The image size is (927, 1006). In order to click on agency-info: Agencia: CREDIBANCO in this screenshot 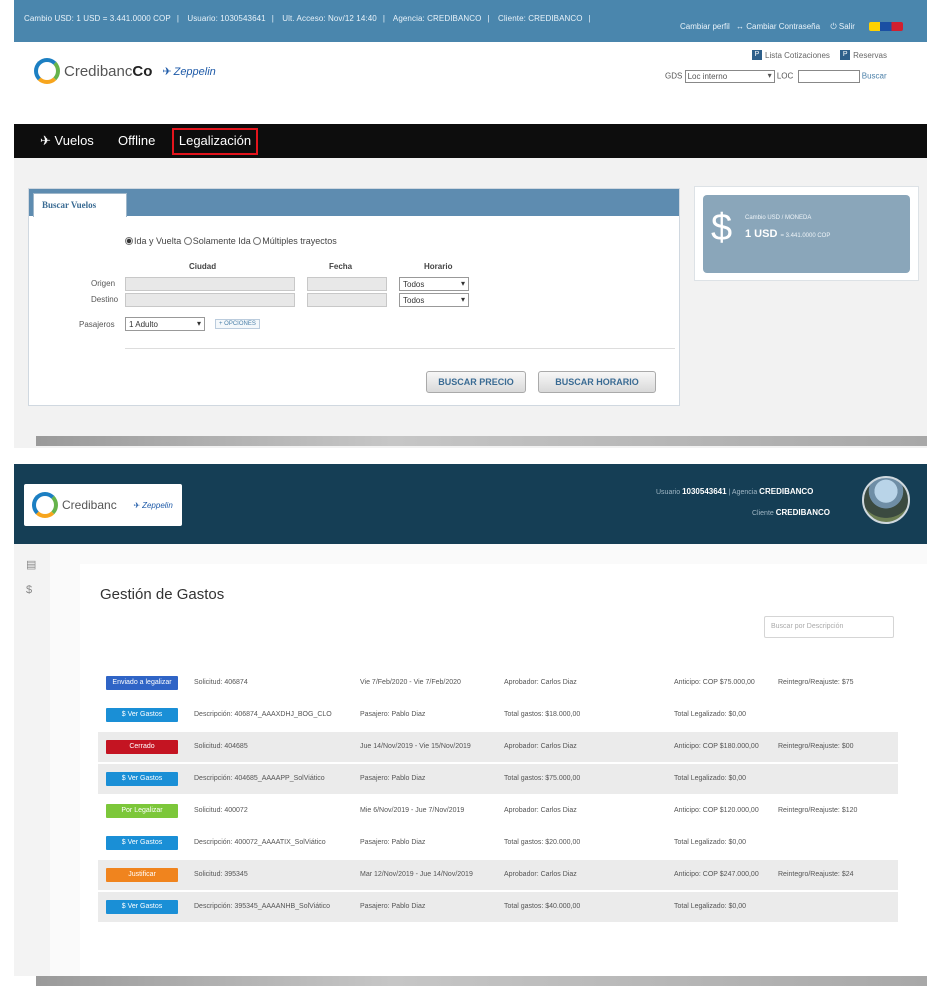, I will do `click(437, 18)`.